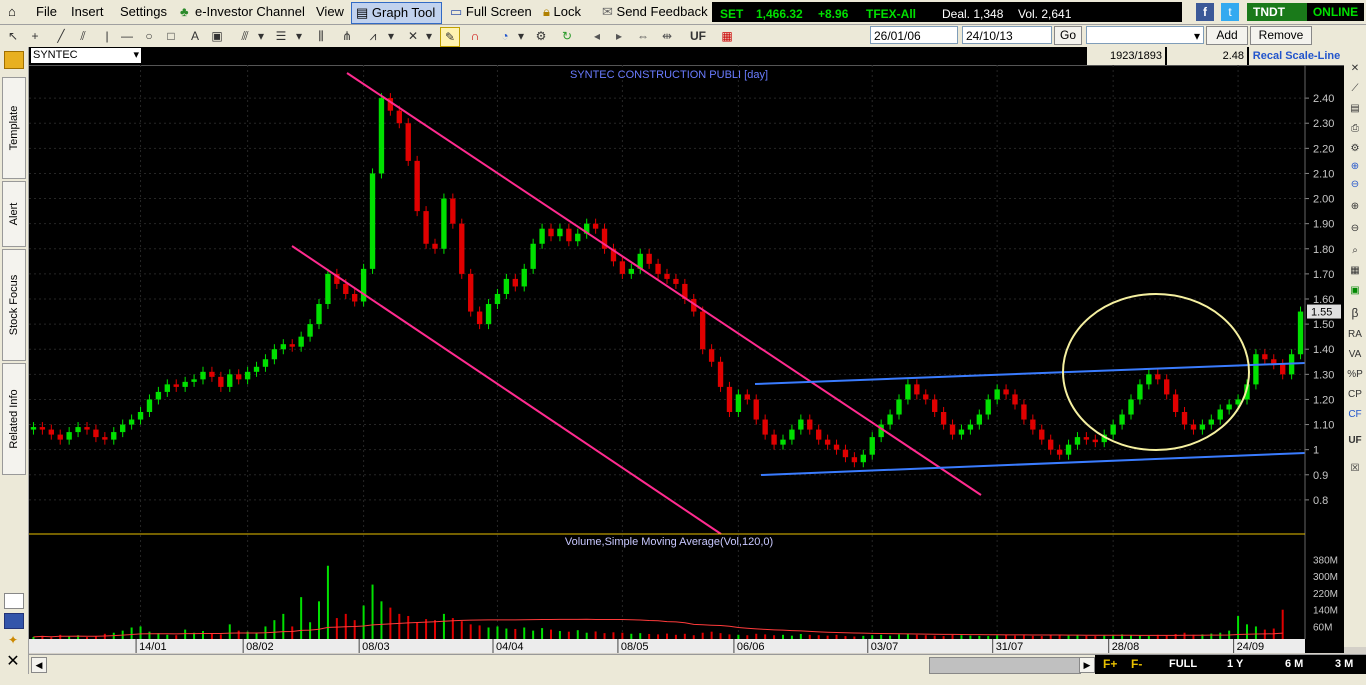 The width and height of the screenshot is (1366, 685). I want to click on line-style-icon: ☰, so click(281, 36).